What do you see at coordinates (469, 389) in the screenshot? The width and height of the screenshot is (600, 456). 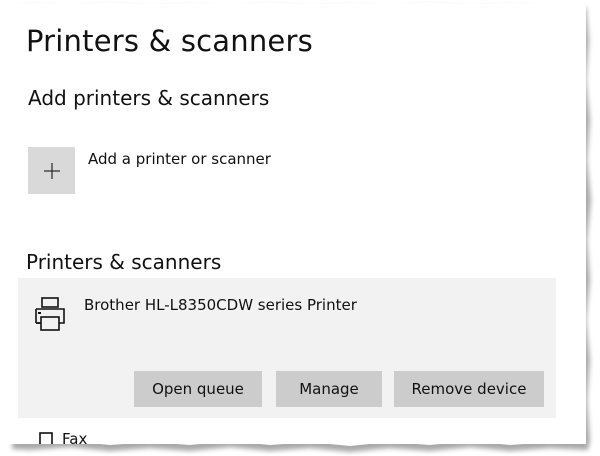 I see `remove-device-button: Remove device` at bounding box center [469, 389].